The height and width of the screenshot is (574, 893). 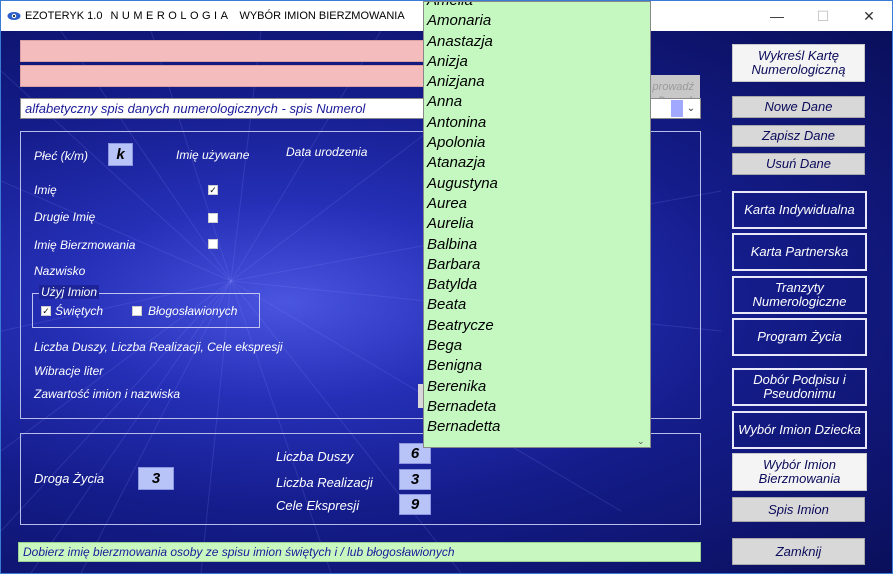 I want to click on list-scrollbar: ⌄, so click(x=642, y=224).